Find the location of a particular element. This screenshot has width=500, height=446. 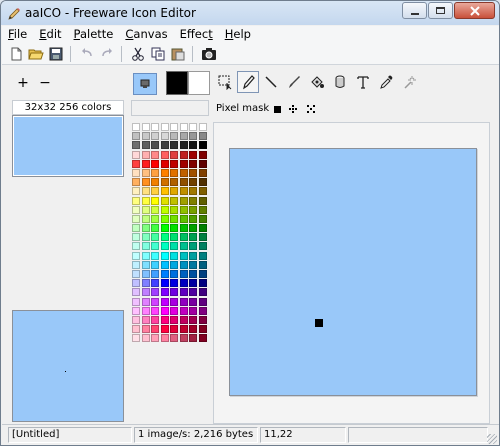

close-button is located at coordinates (474, 10).